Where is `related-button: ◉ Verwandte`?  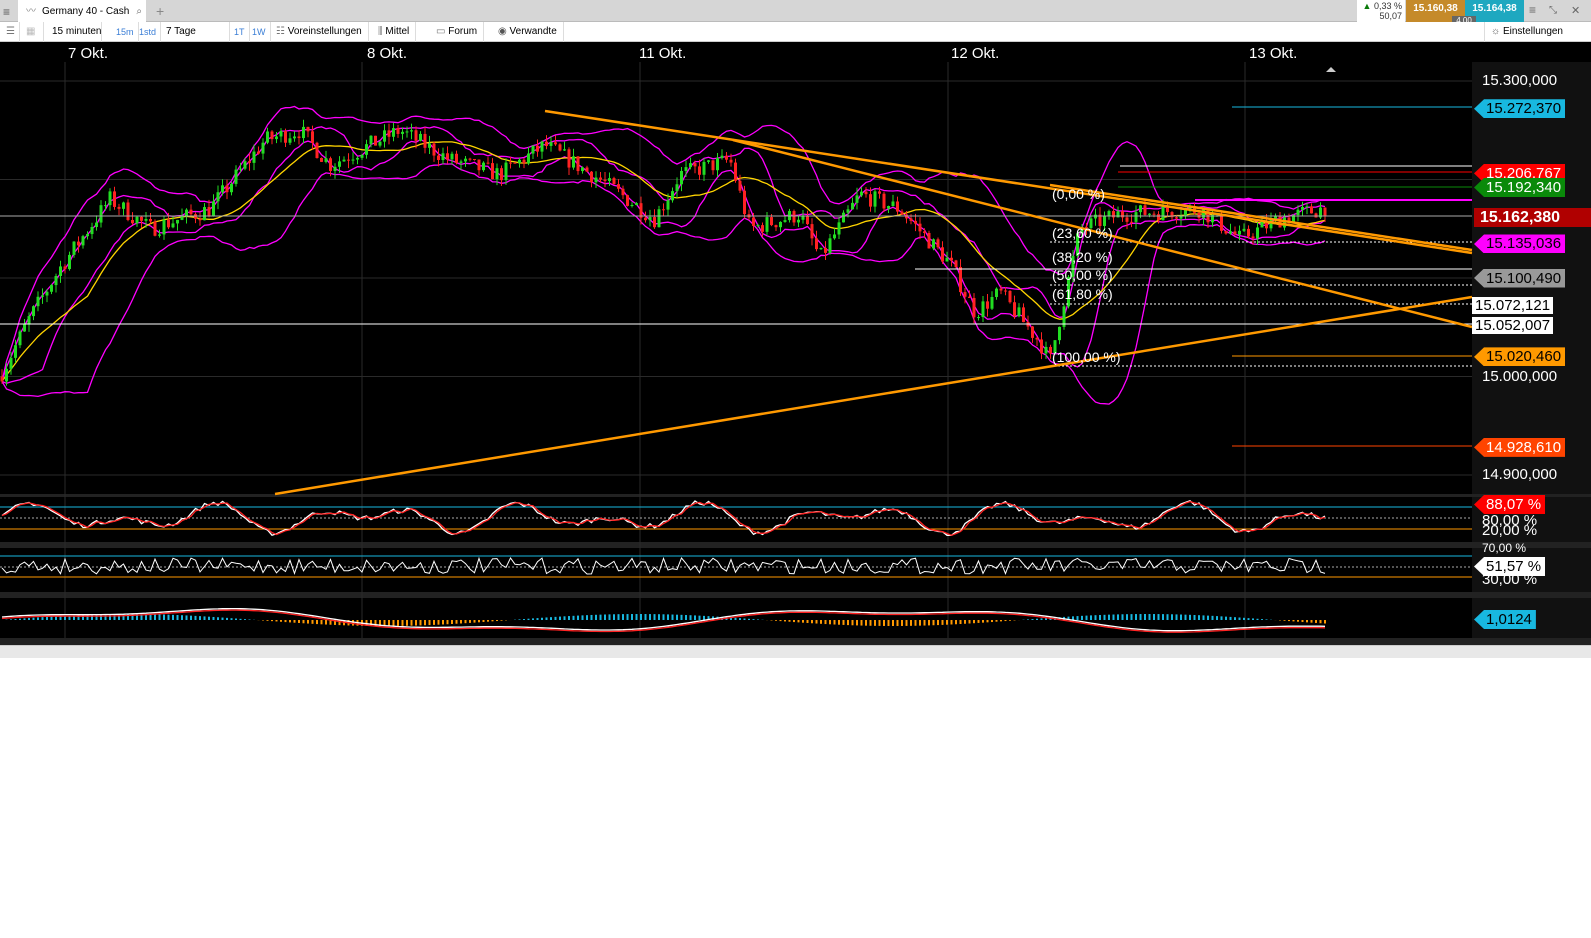 related-button: ◉ Verwandte is located at coordinates (528, 32).